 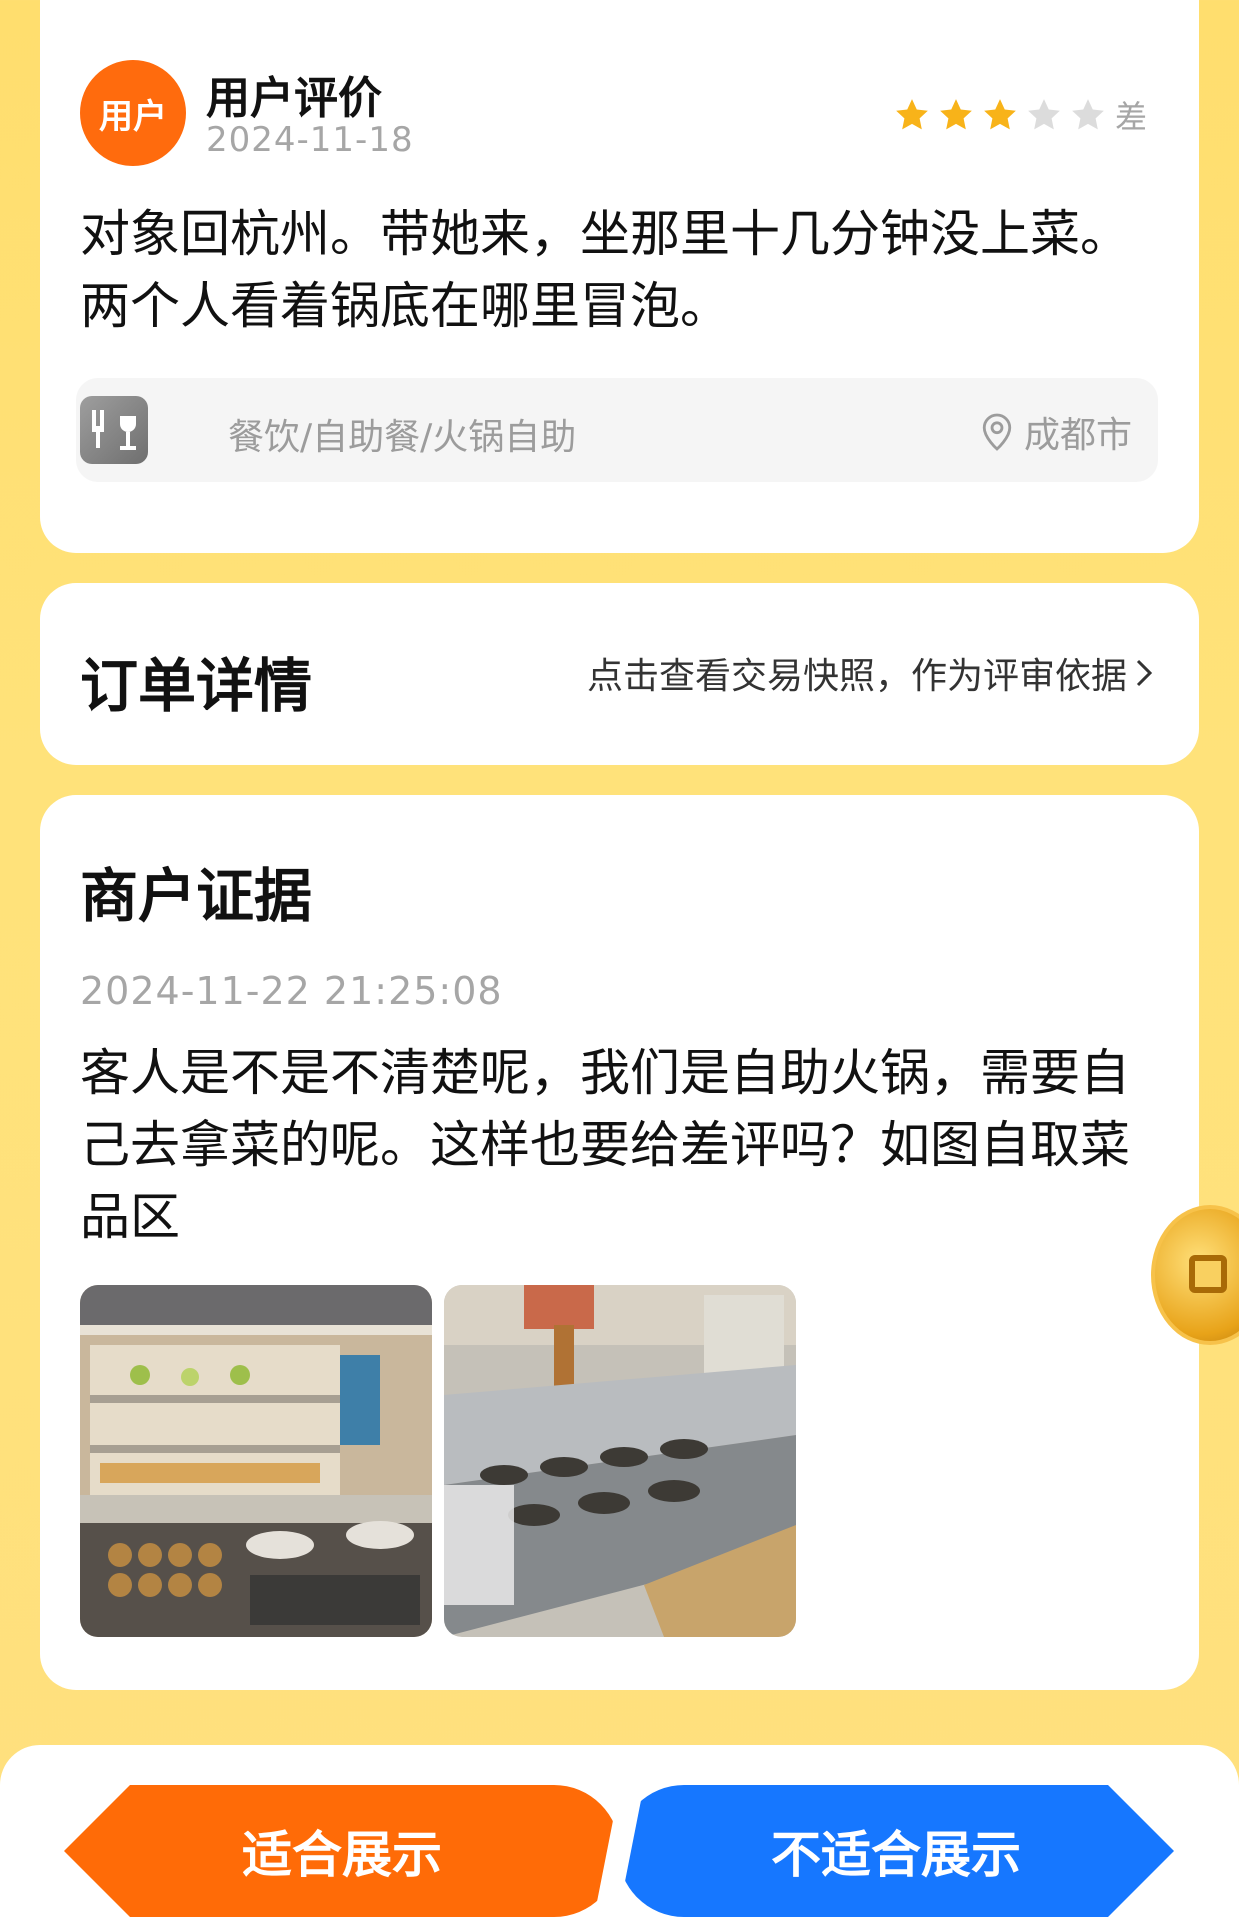 I want to click on location-text: 成都市, so click(x=1077, y=435).